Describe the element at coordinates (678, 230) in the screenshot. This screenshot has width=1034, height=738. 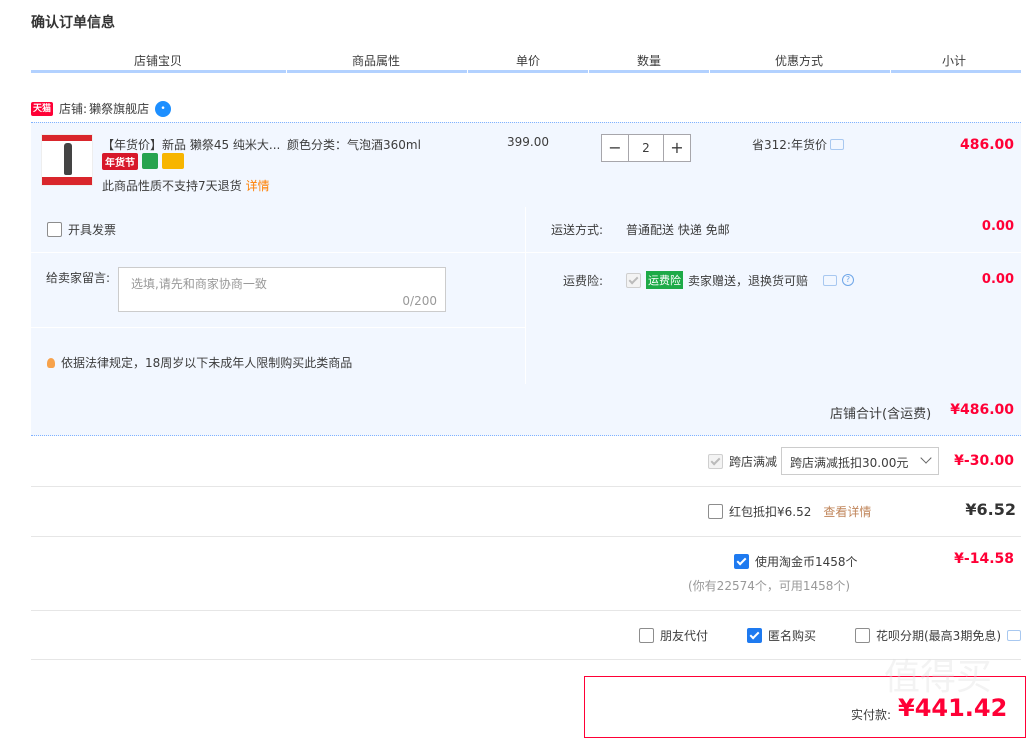
I see `shipping-method: 普通配送 快递 免邮` at that location.